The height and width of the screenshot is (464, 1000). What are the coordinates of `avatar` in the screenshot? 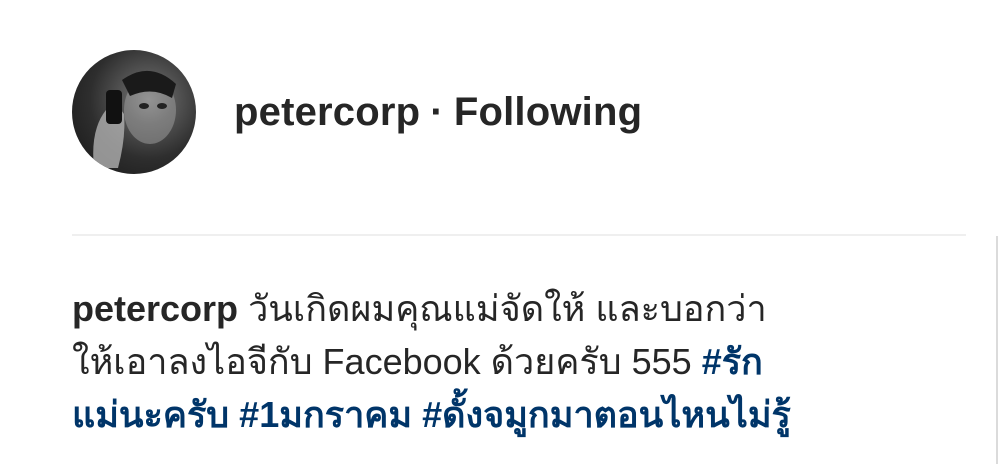 It's located at (134, 112).